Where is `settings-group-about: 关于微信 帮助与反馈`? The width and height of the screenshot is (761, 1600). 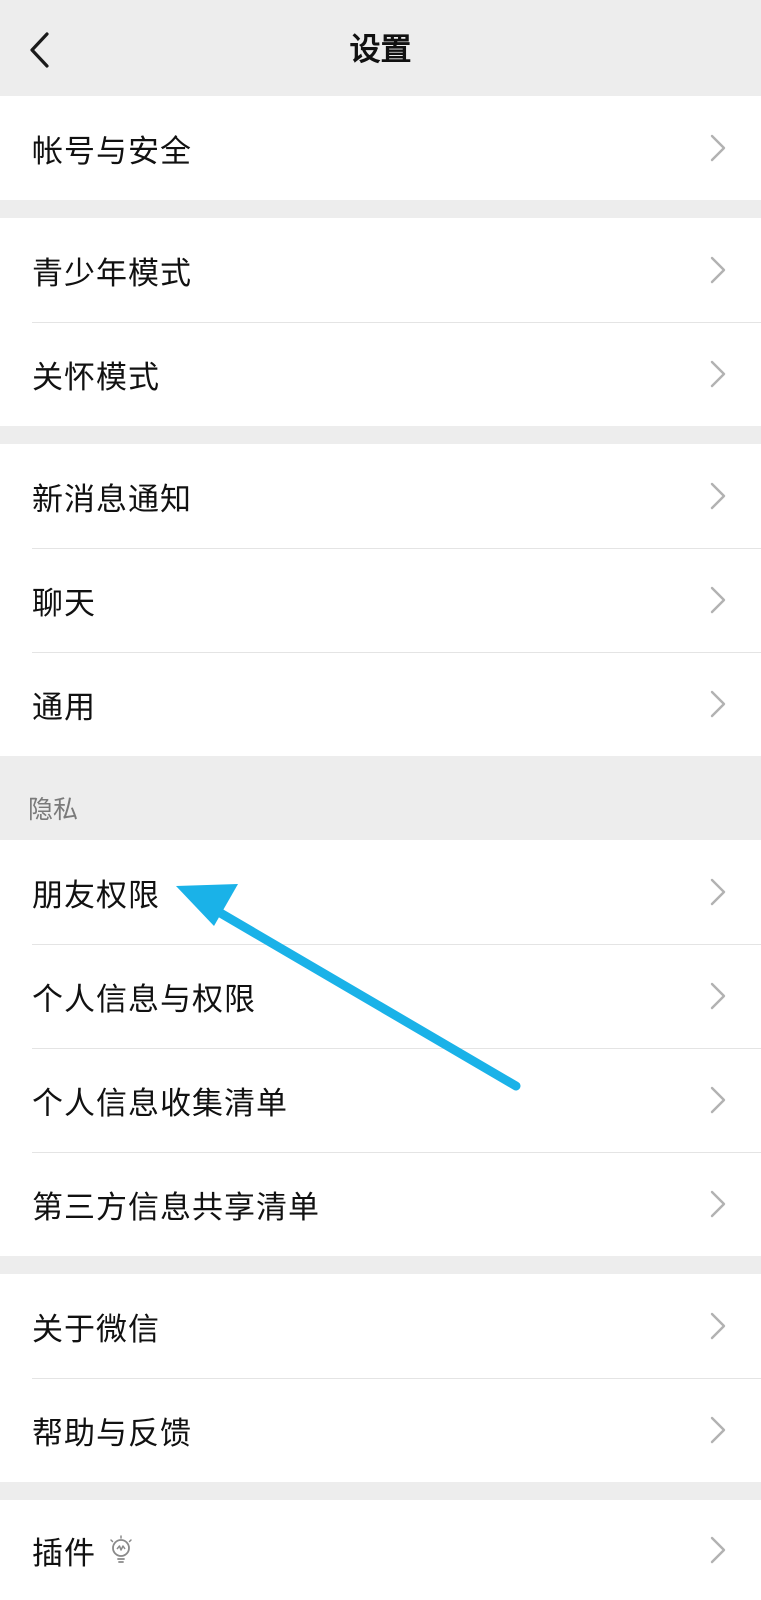
settings-group-about: 关于微信 帮助与反馈 is located at coordinates (380, 1378).